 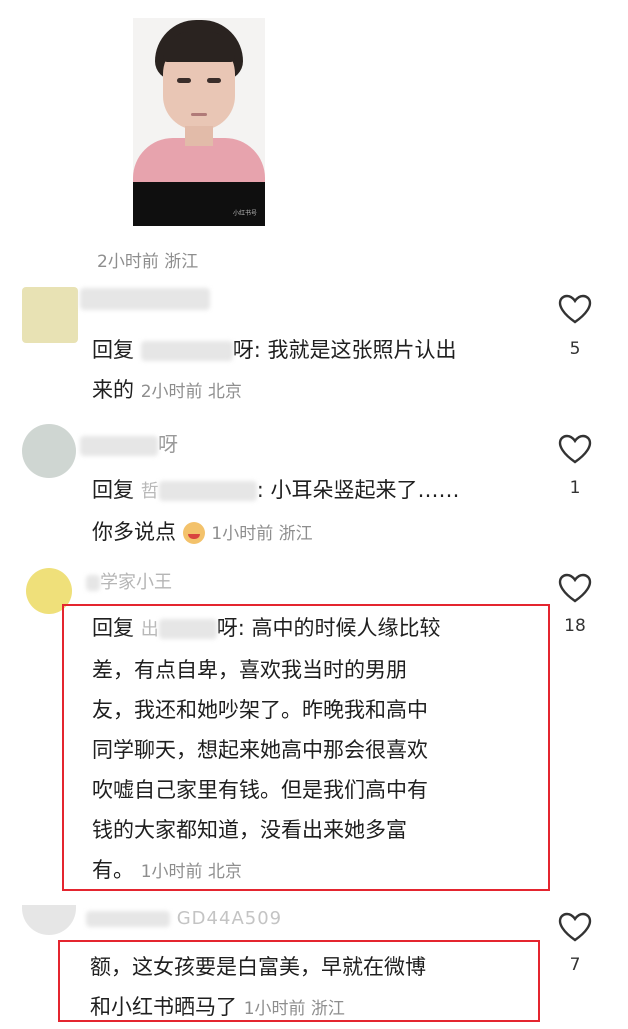 I want to click on comment-author: 学家小王, so click(x=129, y=581).